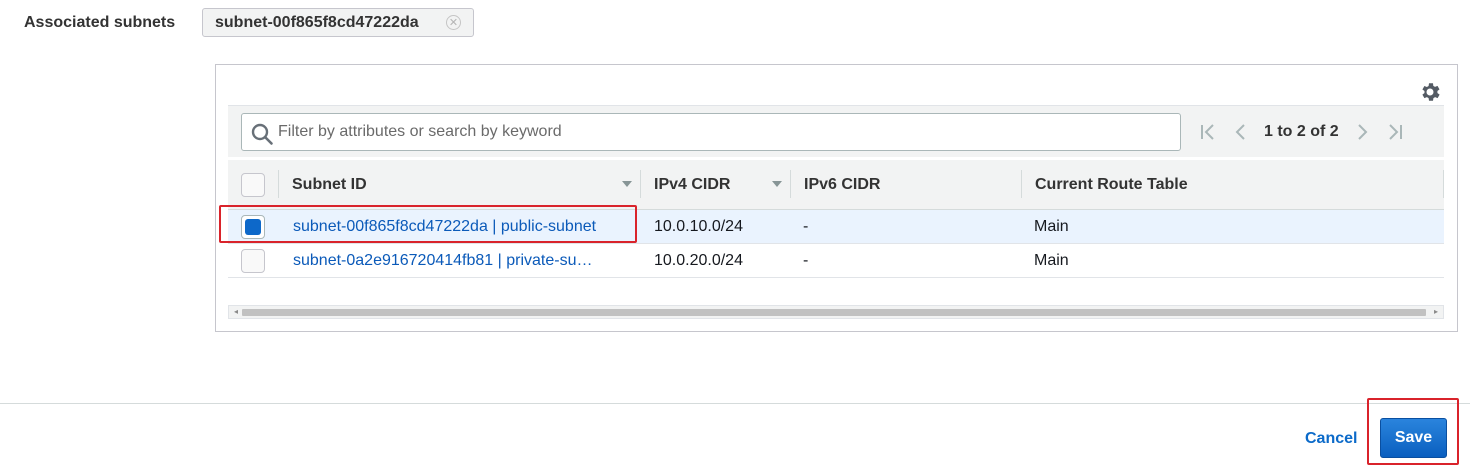 This screenshot has height=466, width=1470. Describe the element at coordinates (1208, 132) in the screenshot. I see `first-page-icon` at that location.